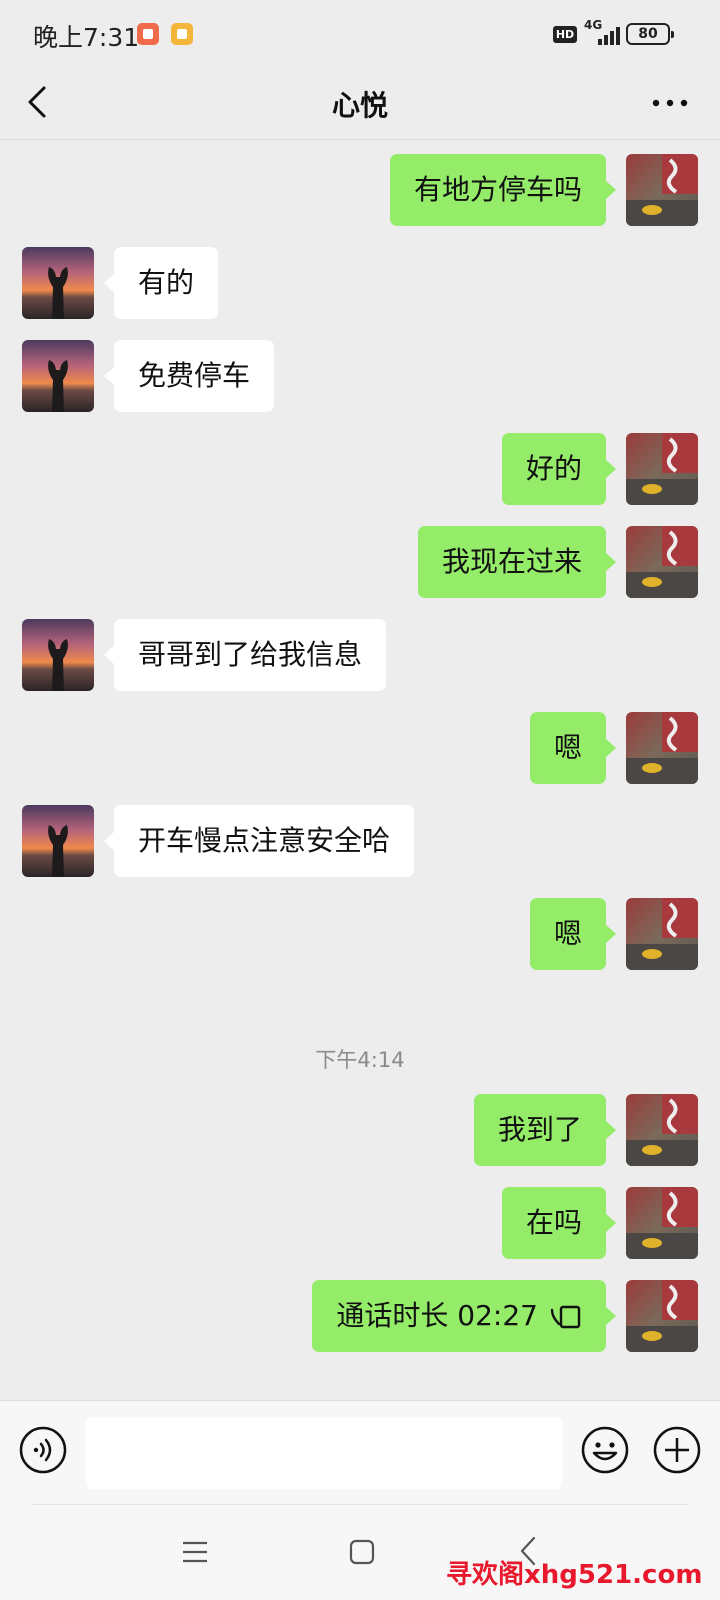 The height and width of the screenshot is (1600, 720). What do you see at coordinates (650, 34) in the screenshot?
I see `battery-icon: 80` at bounding box center [650, 34].